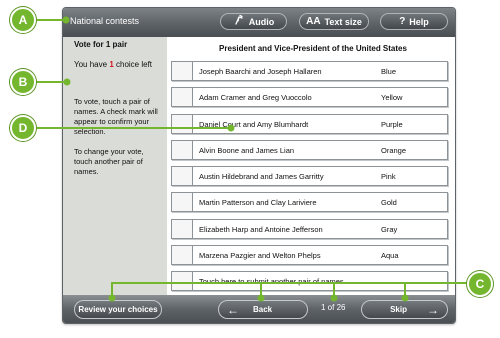 Image resolution: width=500 pixels, height=338 pixels. What do you see at coordinates (23, 82) in the screenshot?
I see `callout-badge-b: B` at bounding box center [23, 82].